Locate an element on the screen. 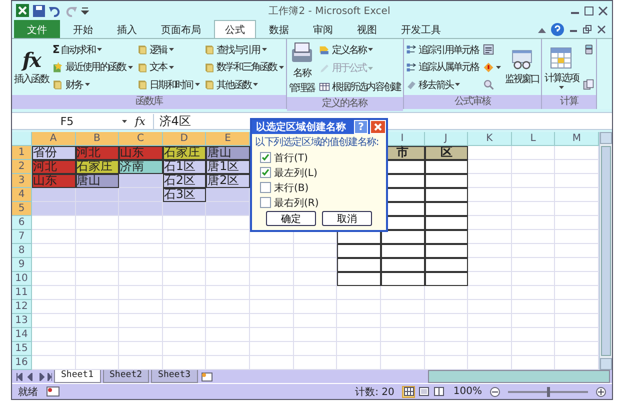 This screenshot has width=623, height=405. ribbon-command: 定义名称 is located at coordinates (360, 49).